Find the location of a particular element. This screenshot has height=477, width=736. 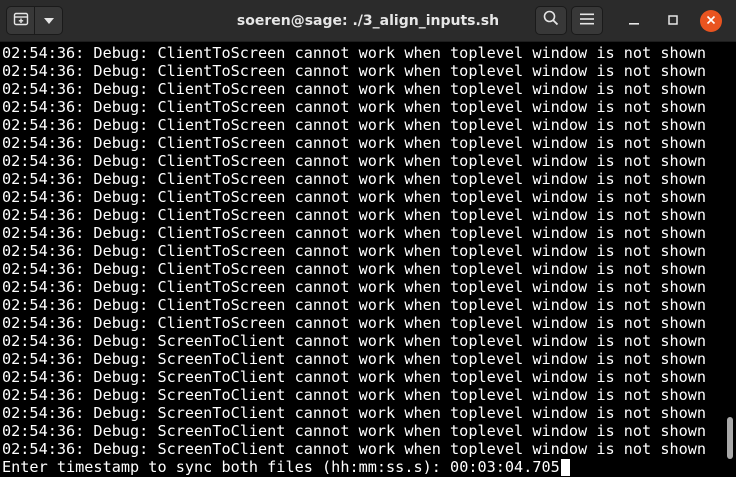

minimize-icon is located at coordinates (634, 21).